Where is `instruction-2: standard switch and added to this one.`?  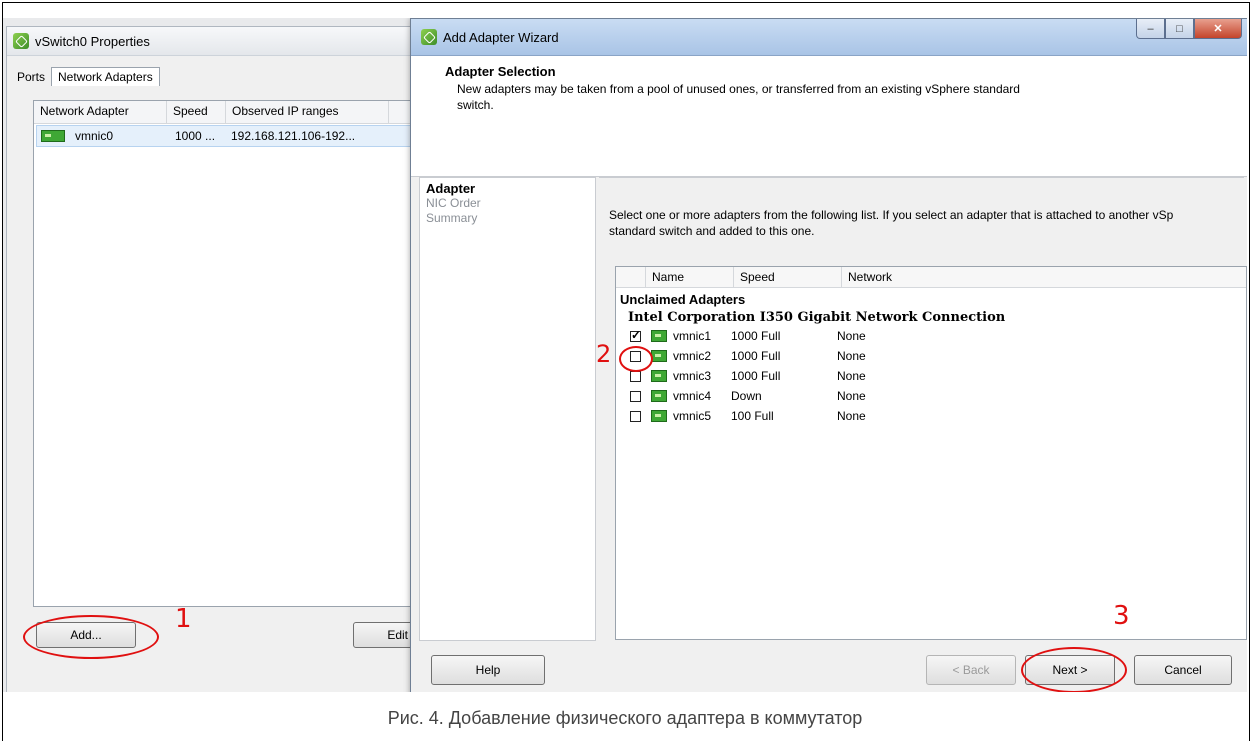 instruction-2: standard switch and added to this one. is located at coordinates (712, 231).